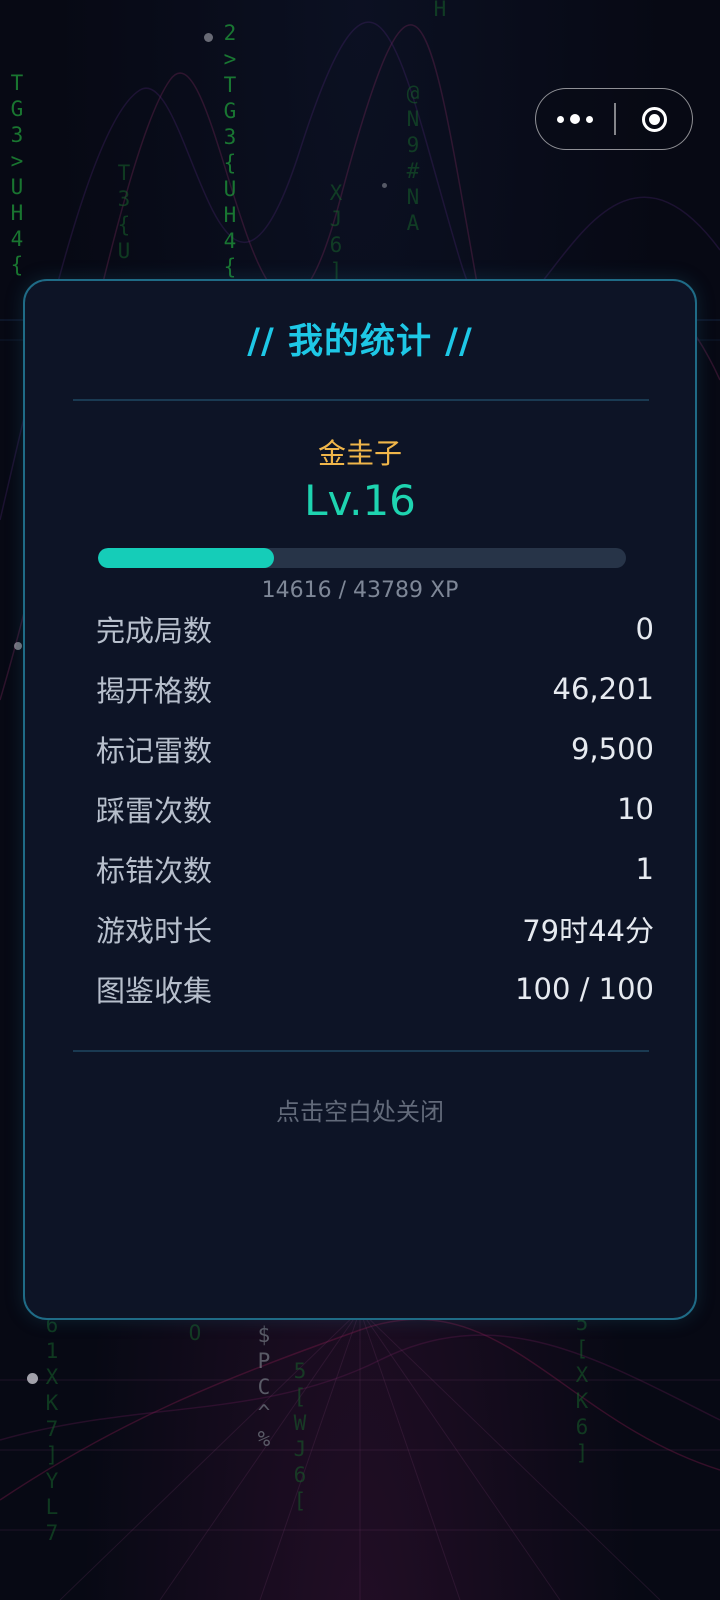 The width and height of the screenshot is (720, 1600). I want to click on stat-row-mines-flagged: 标记雷数 9,500, so click(375, 749).